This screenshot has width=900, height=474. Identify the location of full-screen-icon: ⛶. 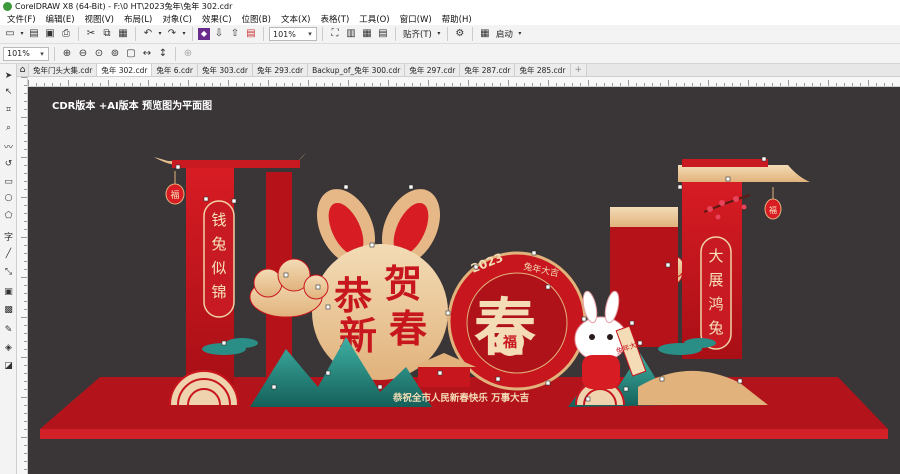
(335, 34).